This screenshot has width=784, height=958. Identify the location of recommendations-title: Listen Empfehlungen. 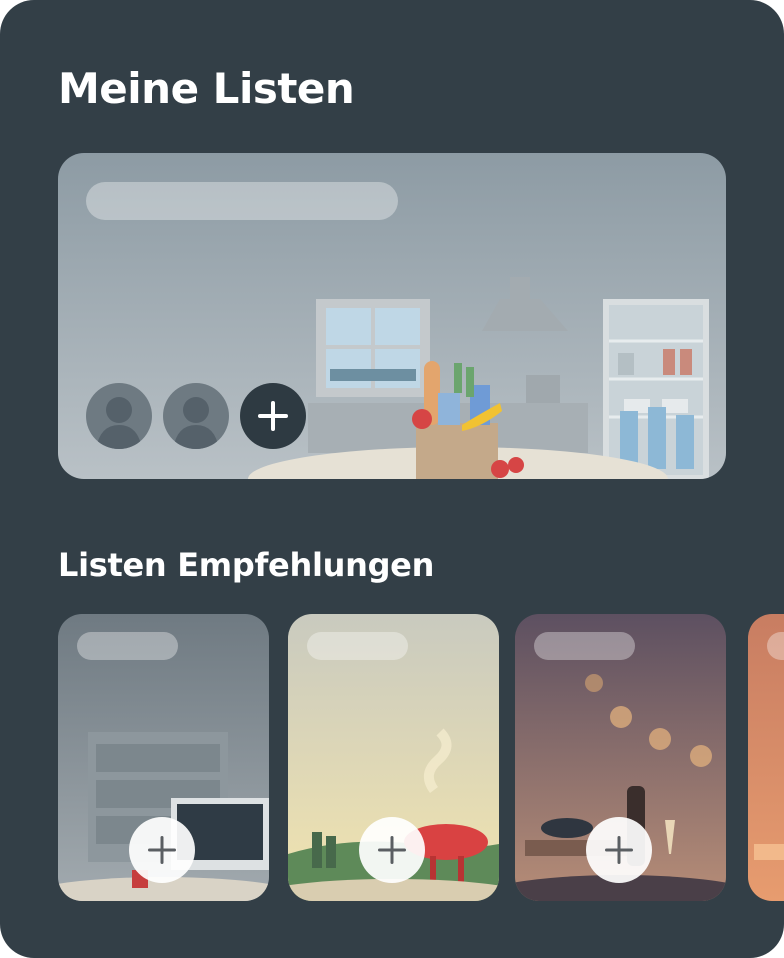
(246, 565).